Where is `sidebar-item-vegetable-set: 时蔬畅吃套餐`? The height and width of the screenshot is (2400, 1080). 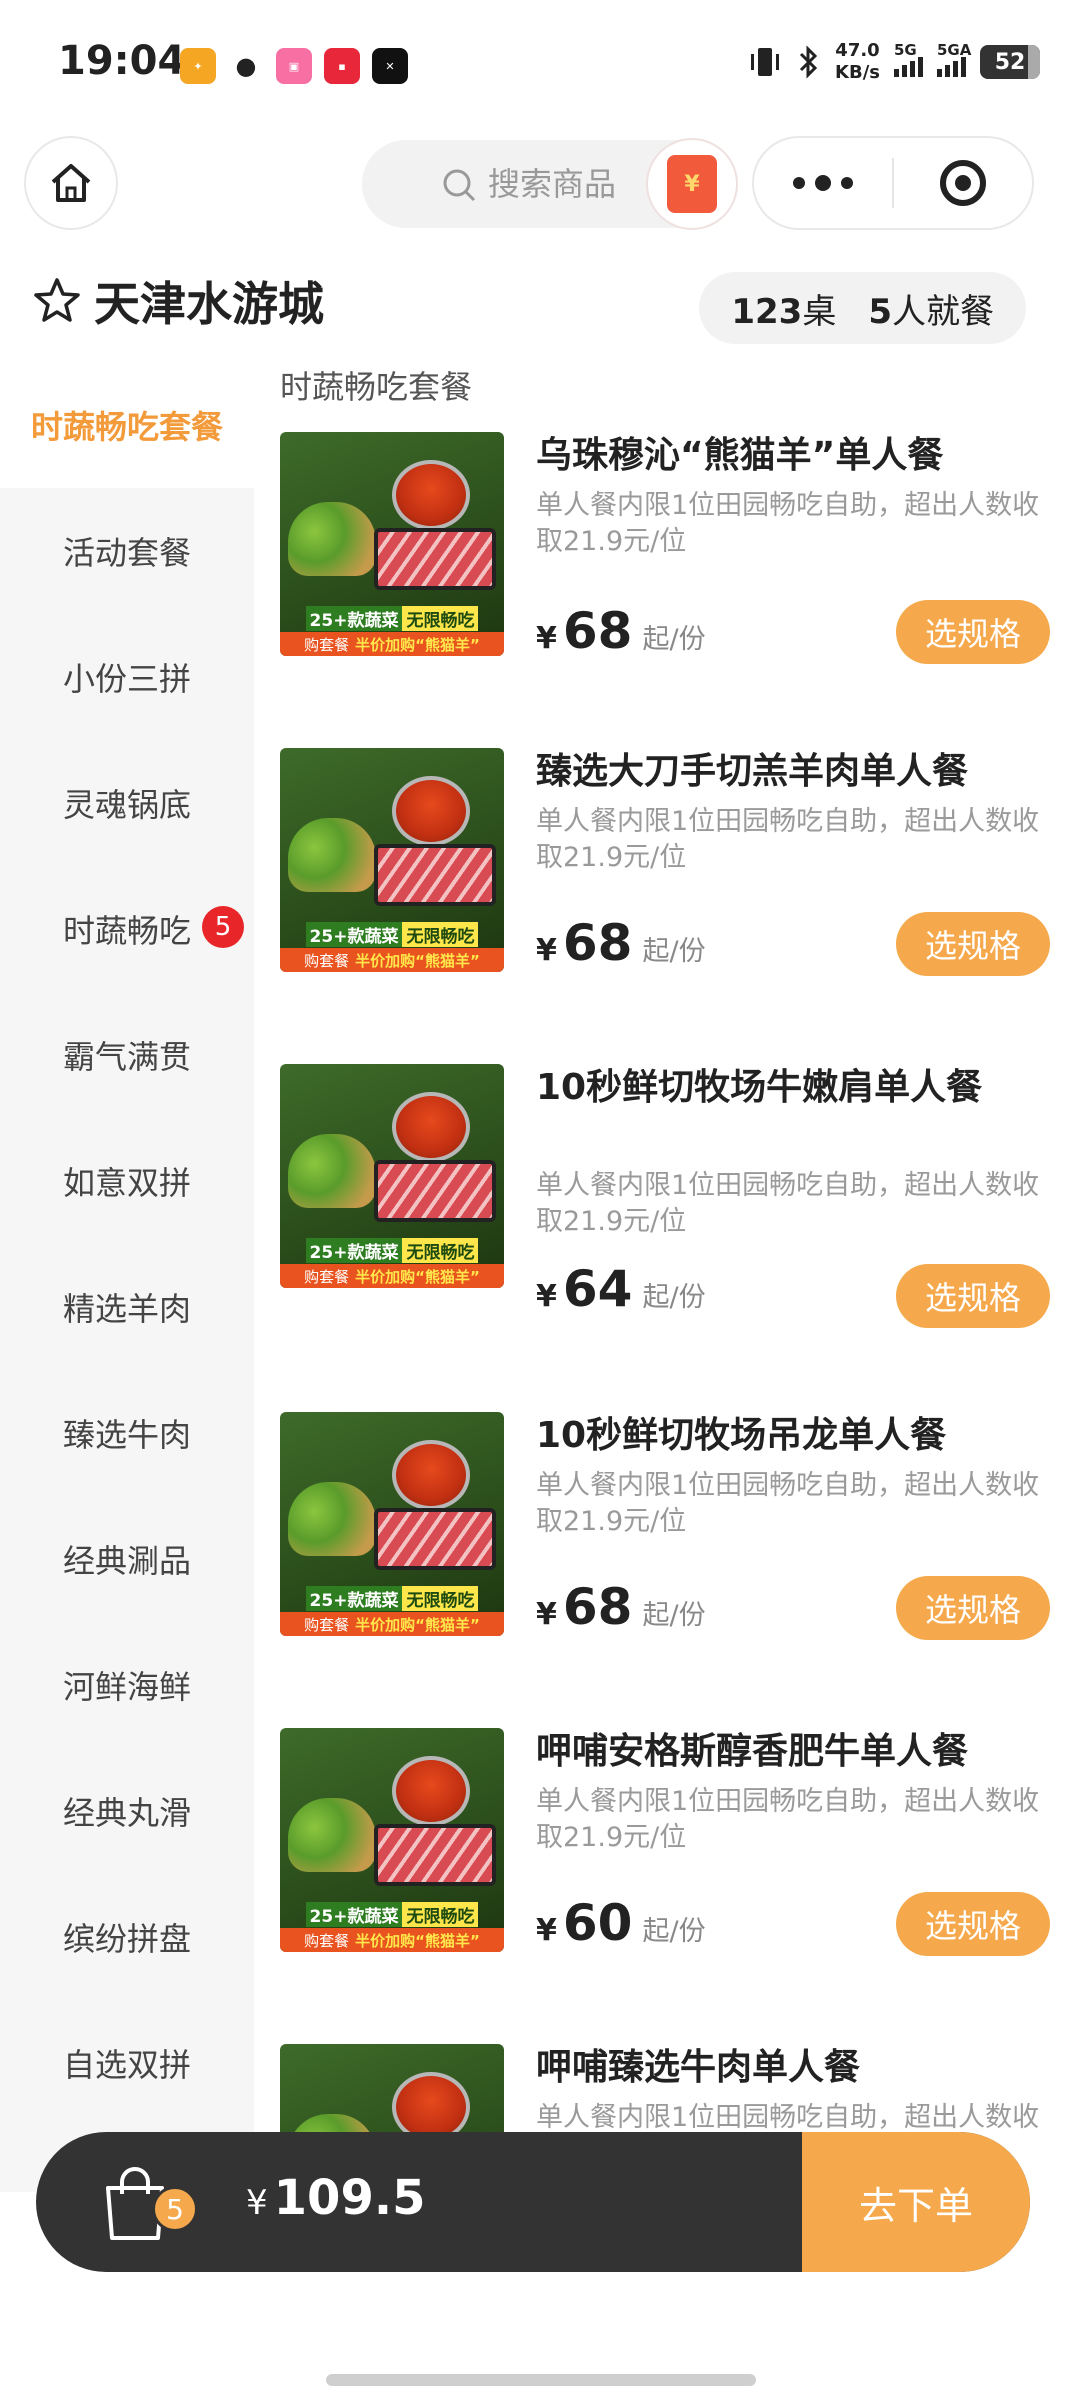 sidebar-item-vegetable-set: 时蔬畅吃套餐 is located at coordinates (127, 425).